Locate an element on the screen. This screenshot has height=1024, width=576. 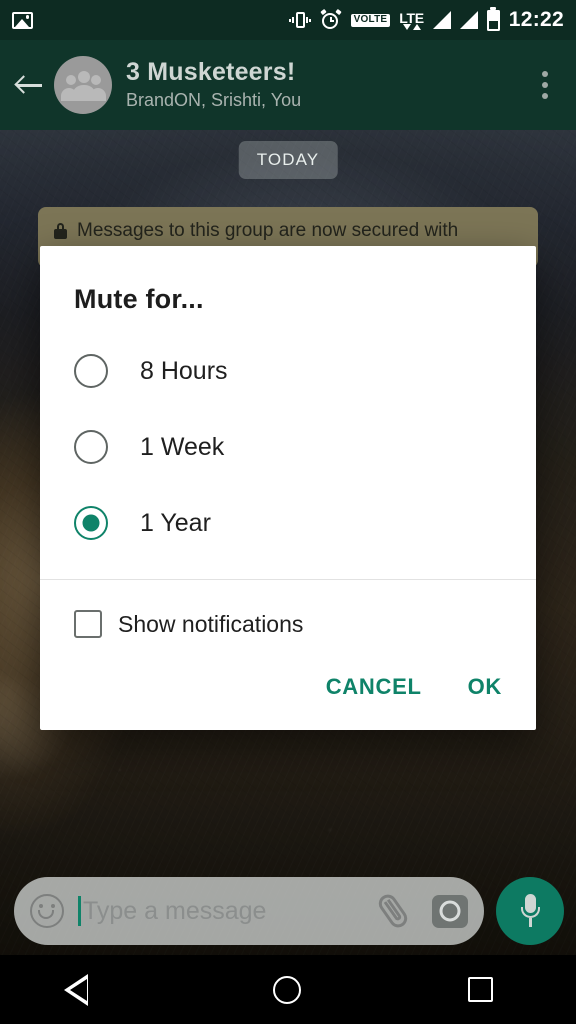
lte-label: LTE is located at coordinates (411, 17).